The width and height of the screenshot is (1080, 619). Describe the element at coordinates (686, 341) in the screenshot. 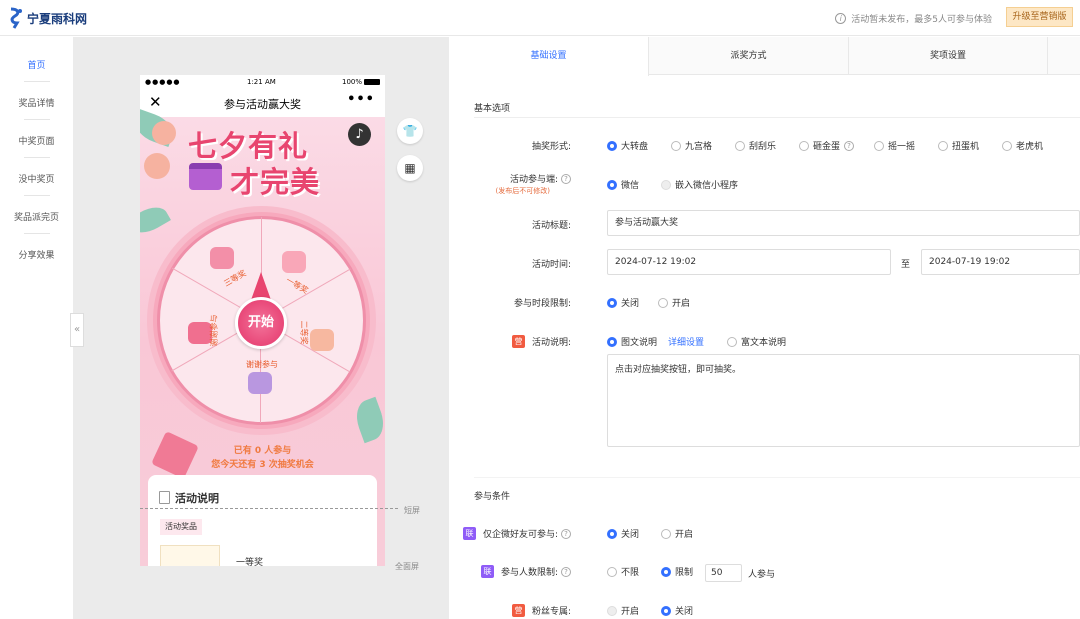

I see `detail-settings-link: 详细设置` at that location.